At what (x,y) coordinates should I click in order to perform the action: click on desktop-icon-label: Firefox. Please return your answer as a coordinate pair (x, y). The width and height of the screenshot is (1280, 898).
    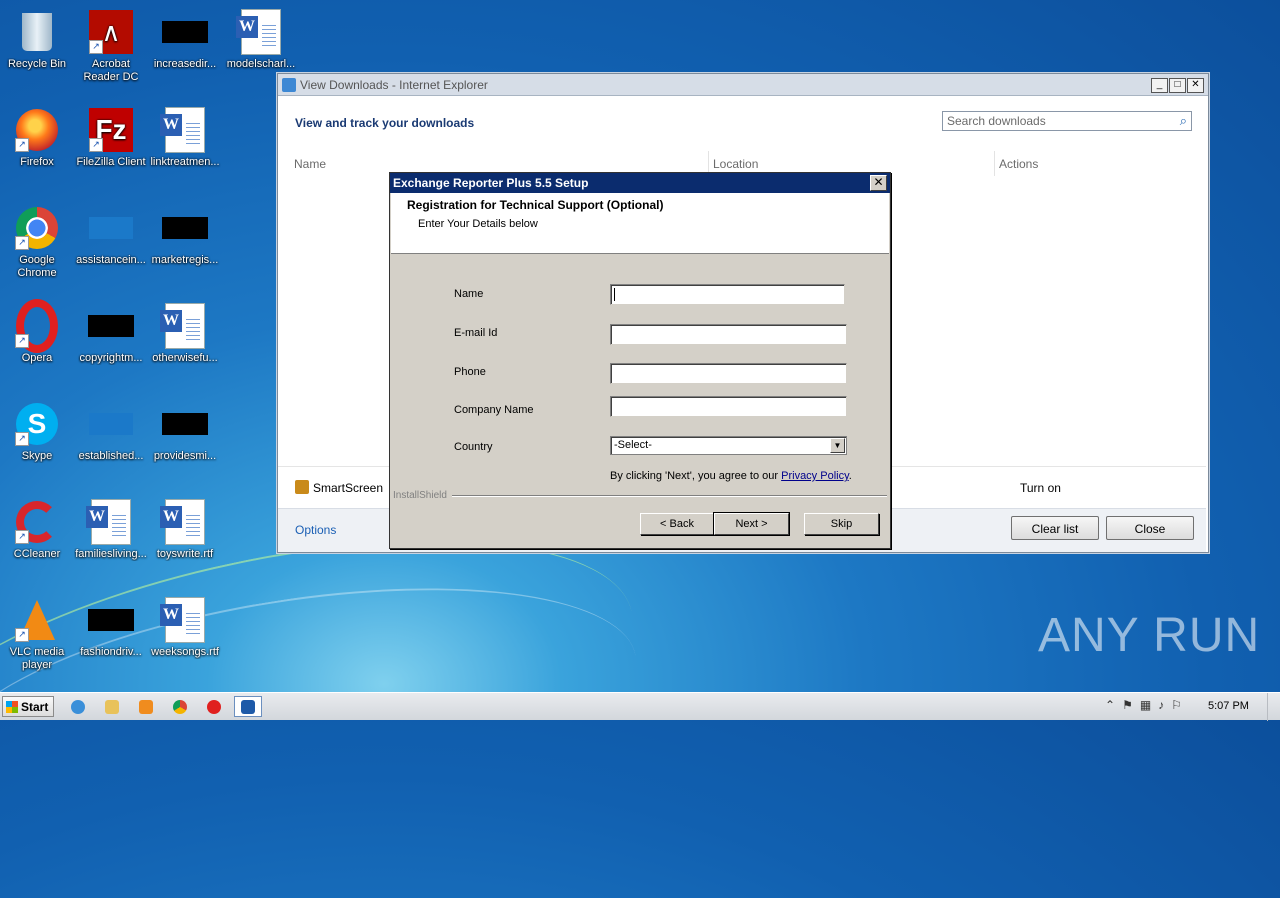
    Looking at the image, I should click on (37, 162).